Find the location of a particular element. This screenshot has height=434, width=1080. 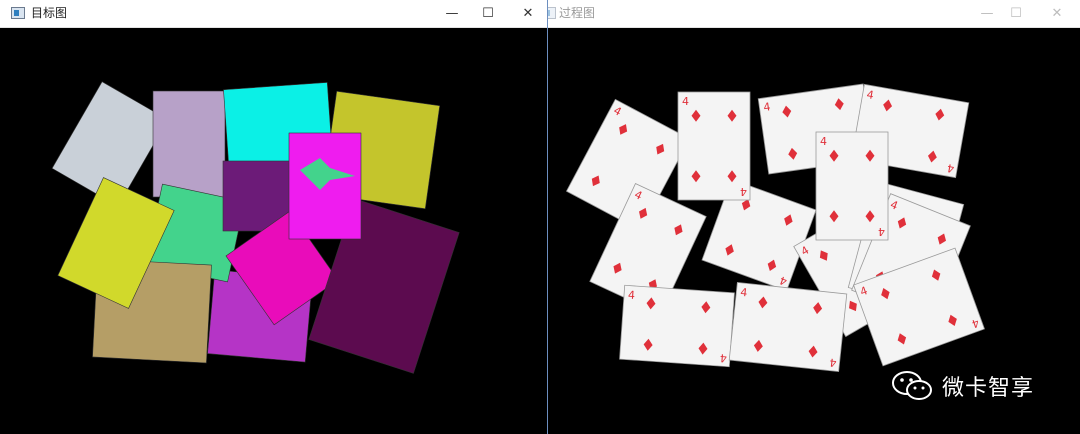

minimize-button: — is located at coordinates (452, 13).